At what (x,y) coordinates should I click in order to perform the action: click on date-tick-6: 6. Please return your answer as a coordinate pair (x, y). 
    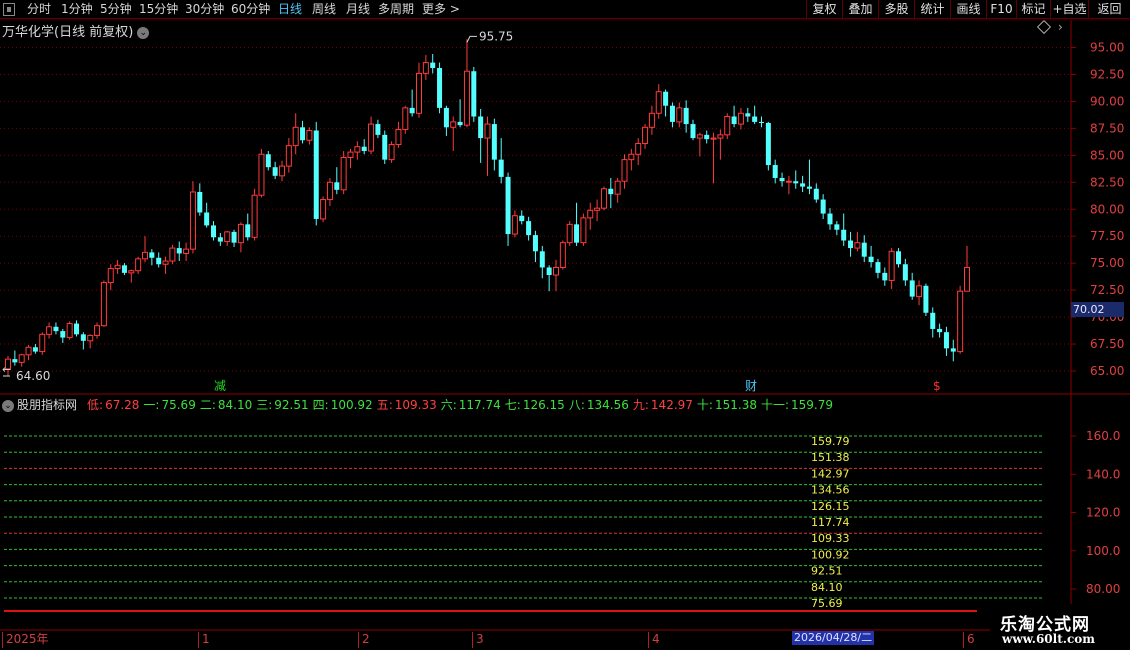
    Looking at the image, I should click on (969, 640).